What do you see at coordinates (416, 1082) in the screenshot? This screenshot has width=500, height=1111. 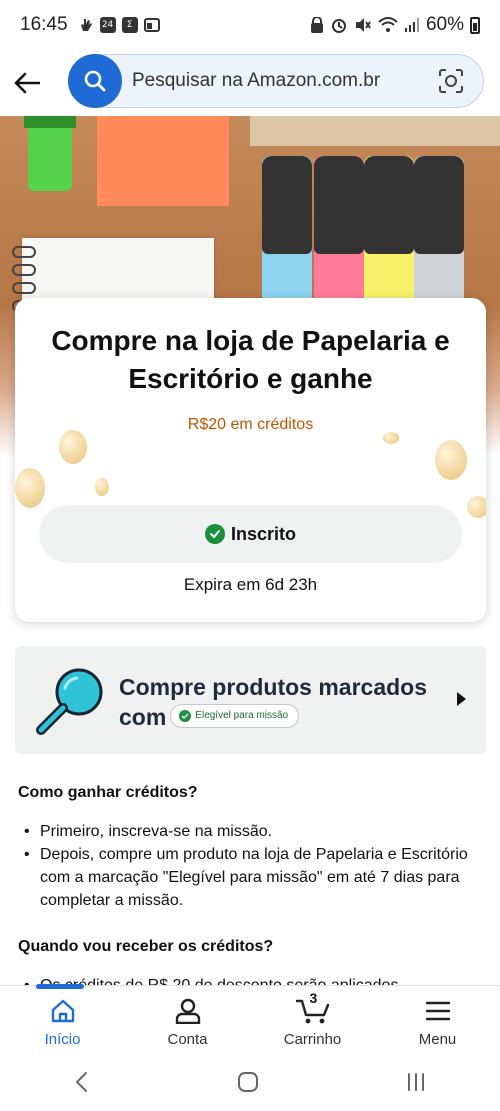 I see `system-recents-icon` at bounding box center [416, 1082].